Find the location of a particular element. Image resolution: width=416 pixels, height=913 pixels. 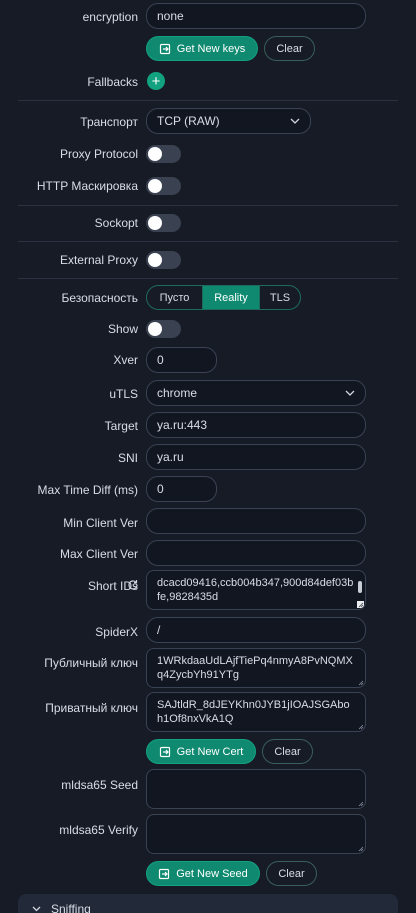

mldsa65-verify-textarea is located at coordinates (256, 834).